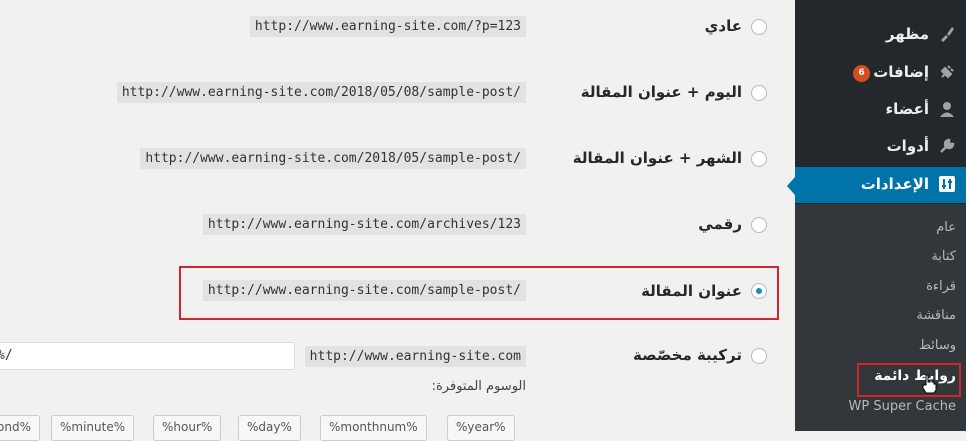  Describe the element at coordinates (947, 109) in the screenshot. I see `users-icon` at that location.